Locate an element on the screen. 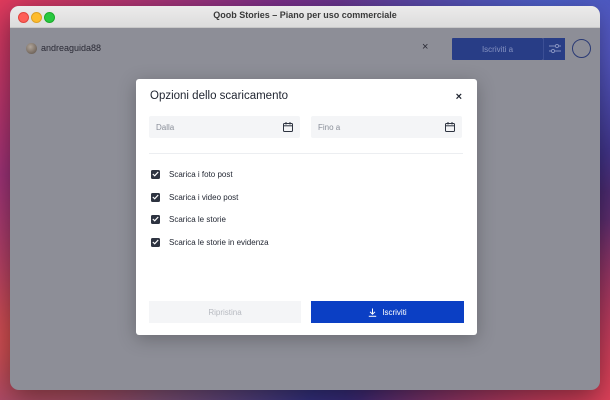 The height and width of the screenshot is (400, 610). dialog-close-icon: × is located at coordinates (459, 97).